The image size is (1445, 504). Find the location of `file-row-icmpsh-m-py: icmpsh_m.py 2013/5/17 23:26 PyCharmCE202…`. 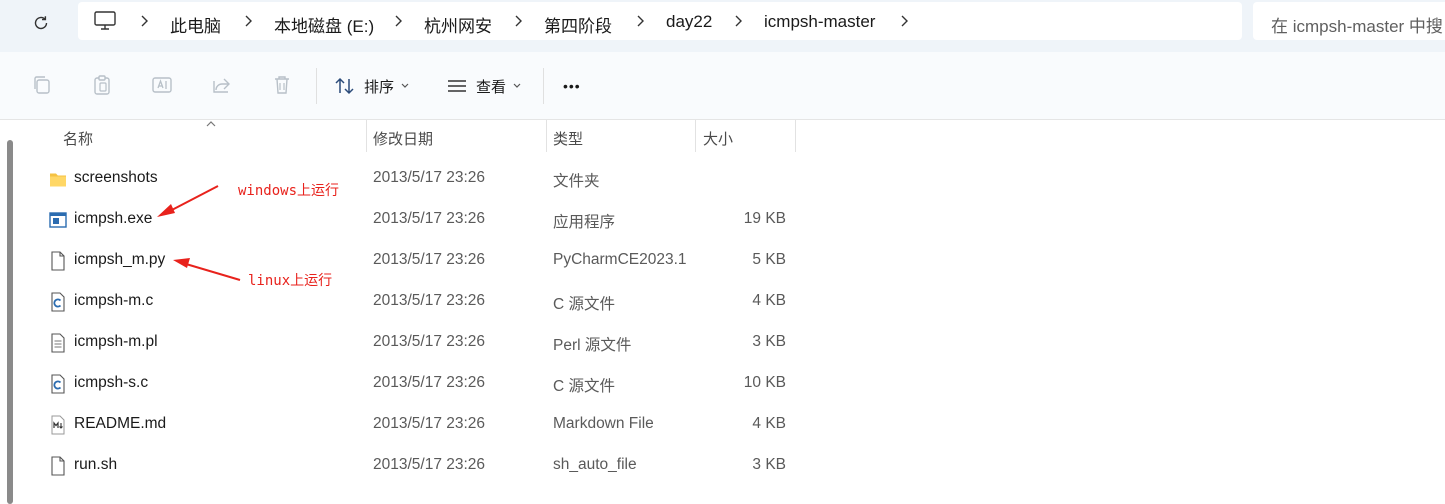

file-row-icmpsh-m-py: icmpsh_m.py 2013/5/17 23:26 PyCharmCE202… is located at coordinates (420, 260).